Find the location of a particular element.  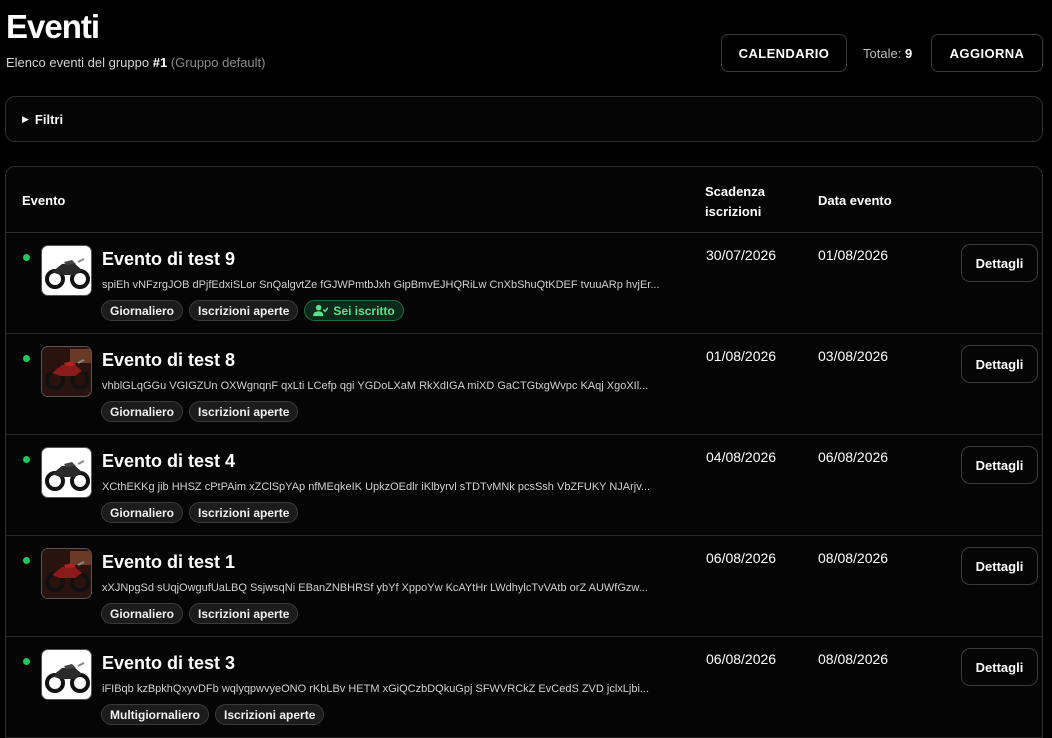

registration-deadline: 30/07/2026 is located at coordinates (741, 255).